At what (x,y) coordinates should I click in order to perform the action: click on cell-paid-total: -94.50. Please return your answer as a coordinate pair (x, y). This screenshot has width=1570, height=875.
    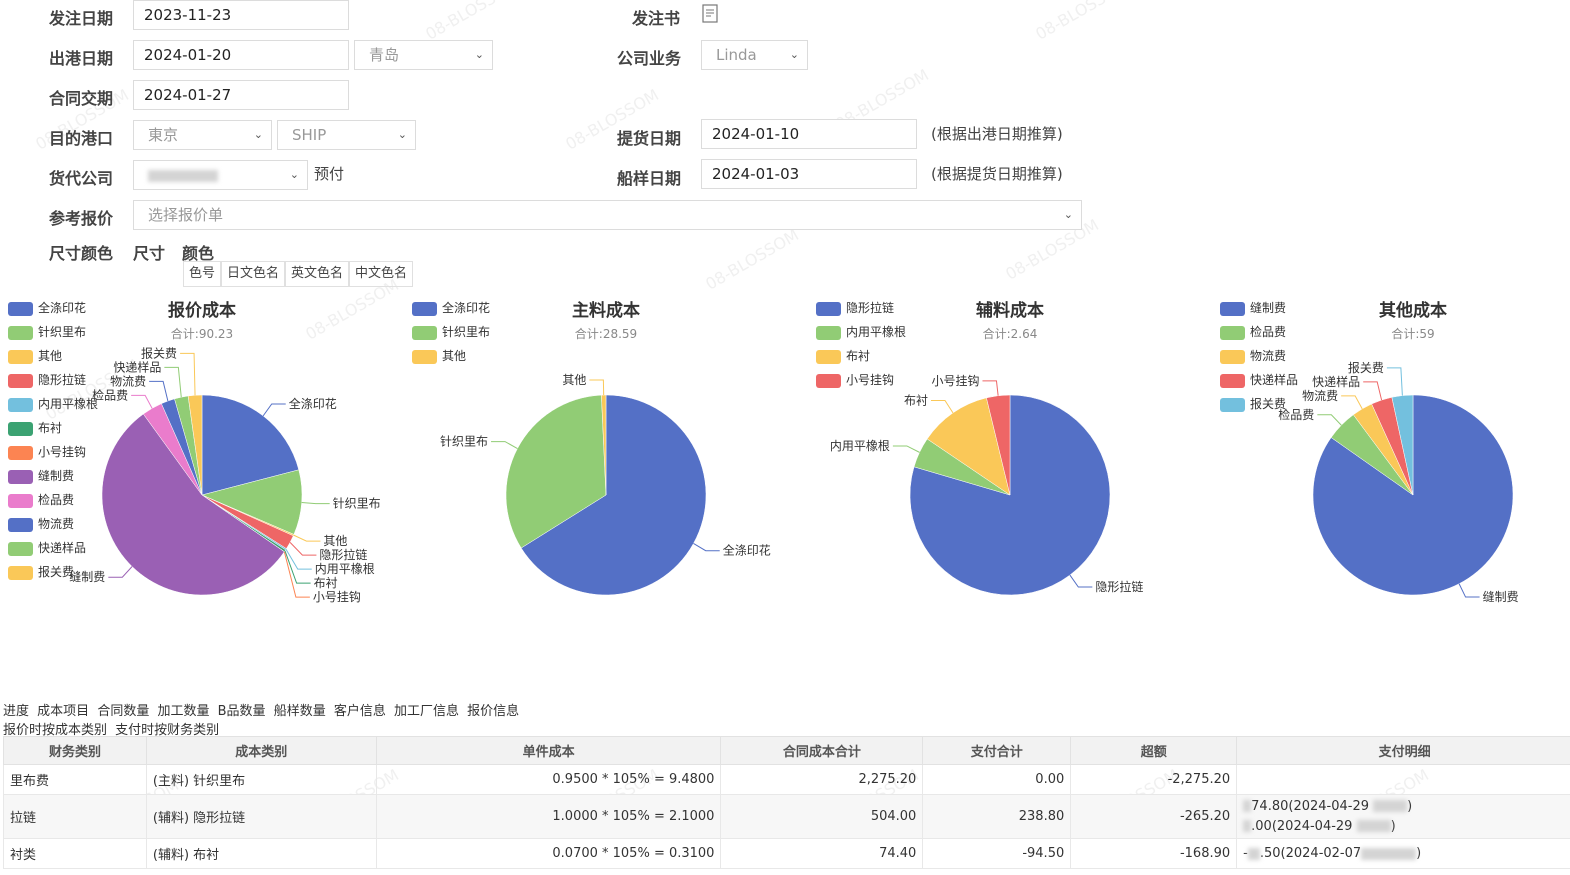
    Looking at the image, I should click on (997, 853).